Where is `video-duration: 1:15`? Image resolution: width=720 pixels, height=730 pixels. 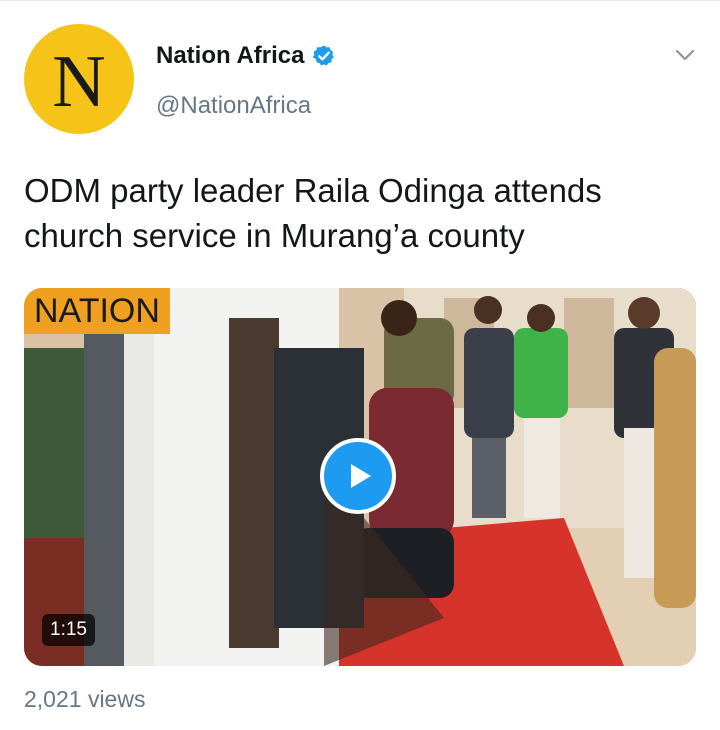 video-duration: 1:15 is located at coordinates (68, 630).